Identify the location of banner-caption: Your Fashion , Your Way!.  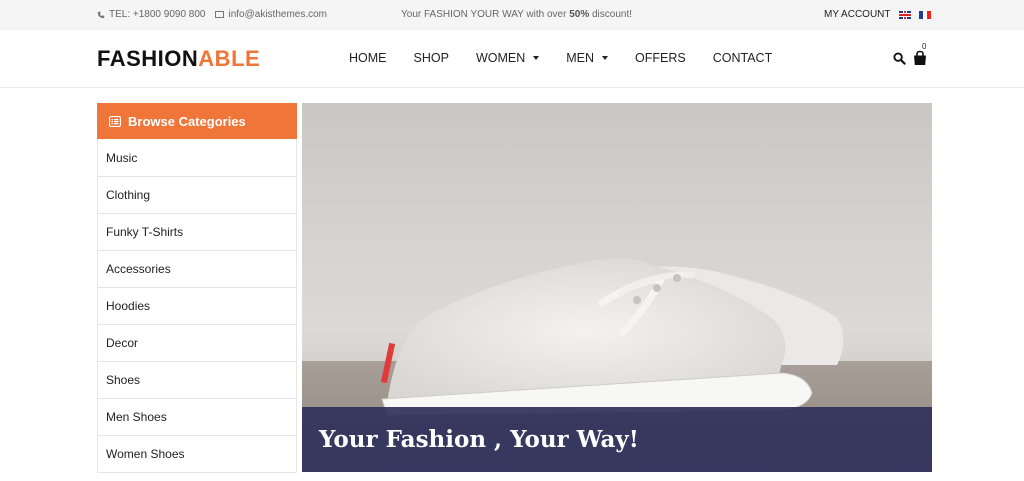
(617, 439).